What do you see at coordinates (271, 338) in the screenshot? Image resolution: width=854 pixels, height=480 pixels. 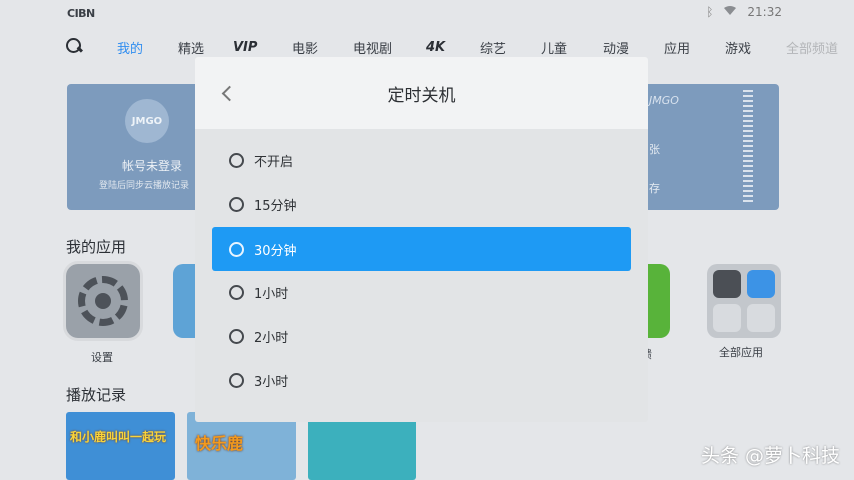 I see `option-label: 2小时` at bounding box center [271, 338].